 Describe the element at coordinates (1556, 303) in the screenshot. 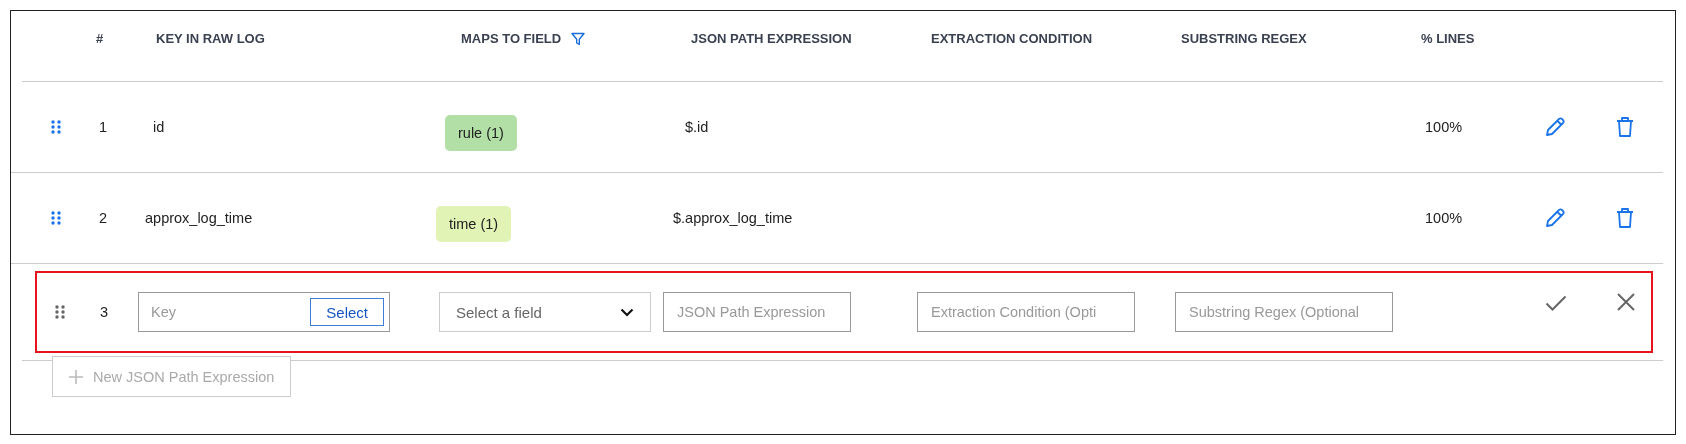

I see `checkmark-icon` at that location.